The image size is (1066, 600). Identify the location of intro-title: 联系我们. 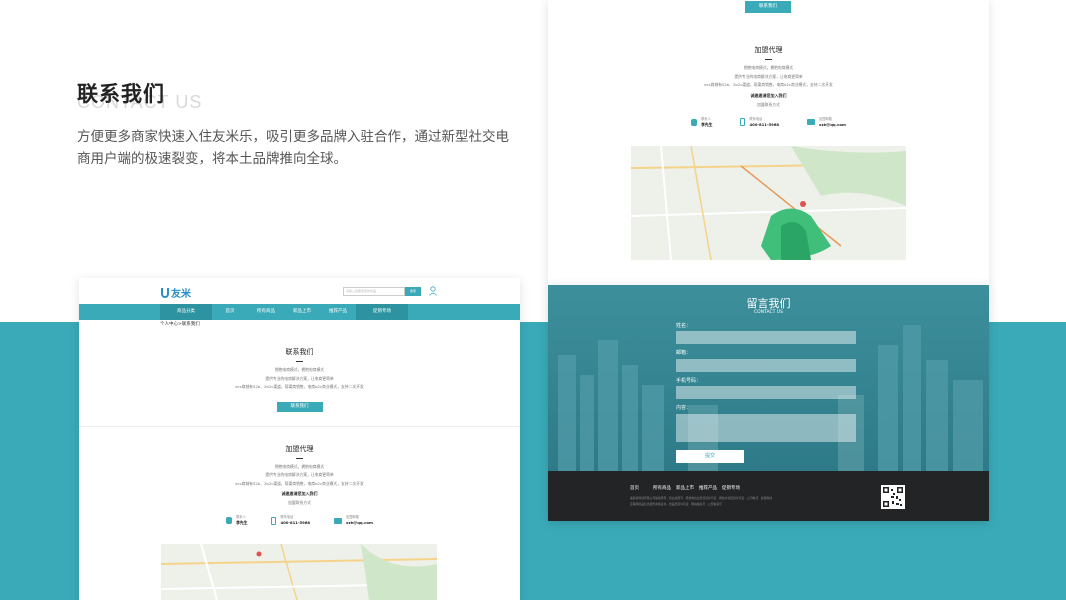
(121, 94).